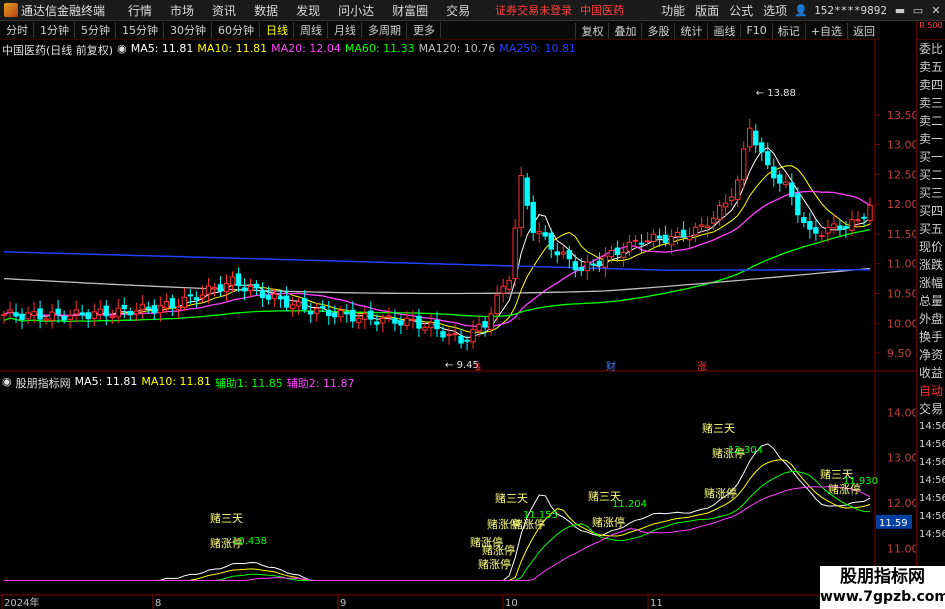 The width and height of the screenshot is (945, 609). I want to click on settings-icon-sub: ◉, so click(7, 383).